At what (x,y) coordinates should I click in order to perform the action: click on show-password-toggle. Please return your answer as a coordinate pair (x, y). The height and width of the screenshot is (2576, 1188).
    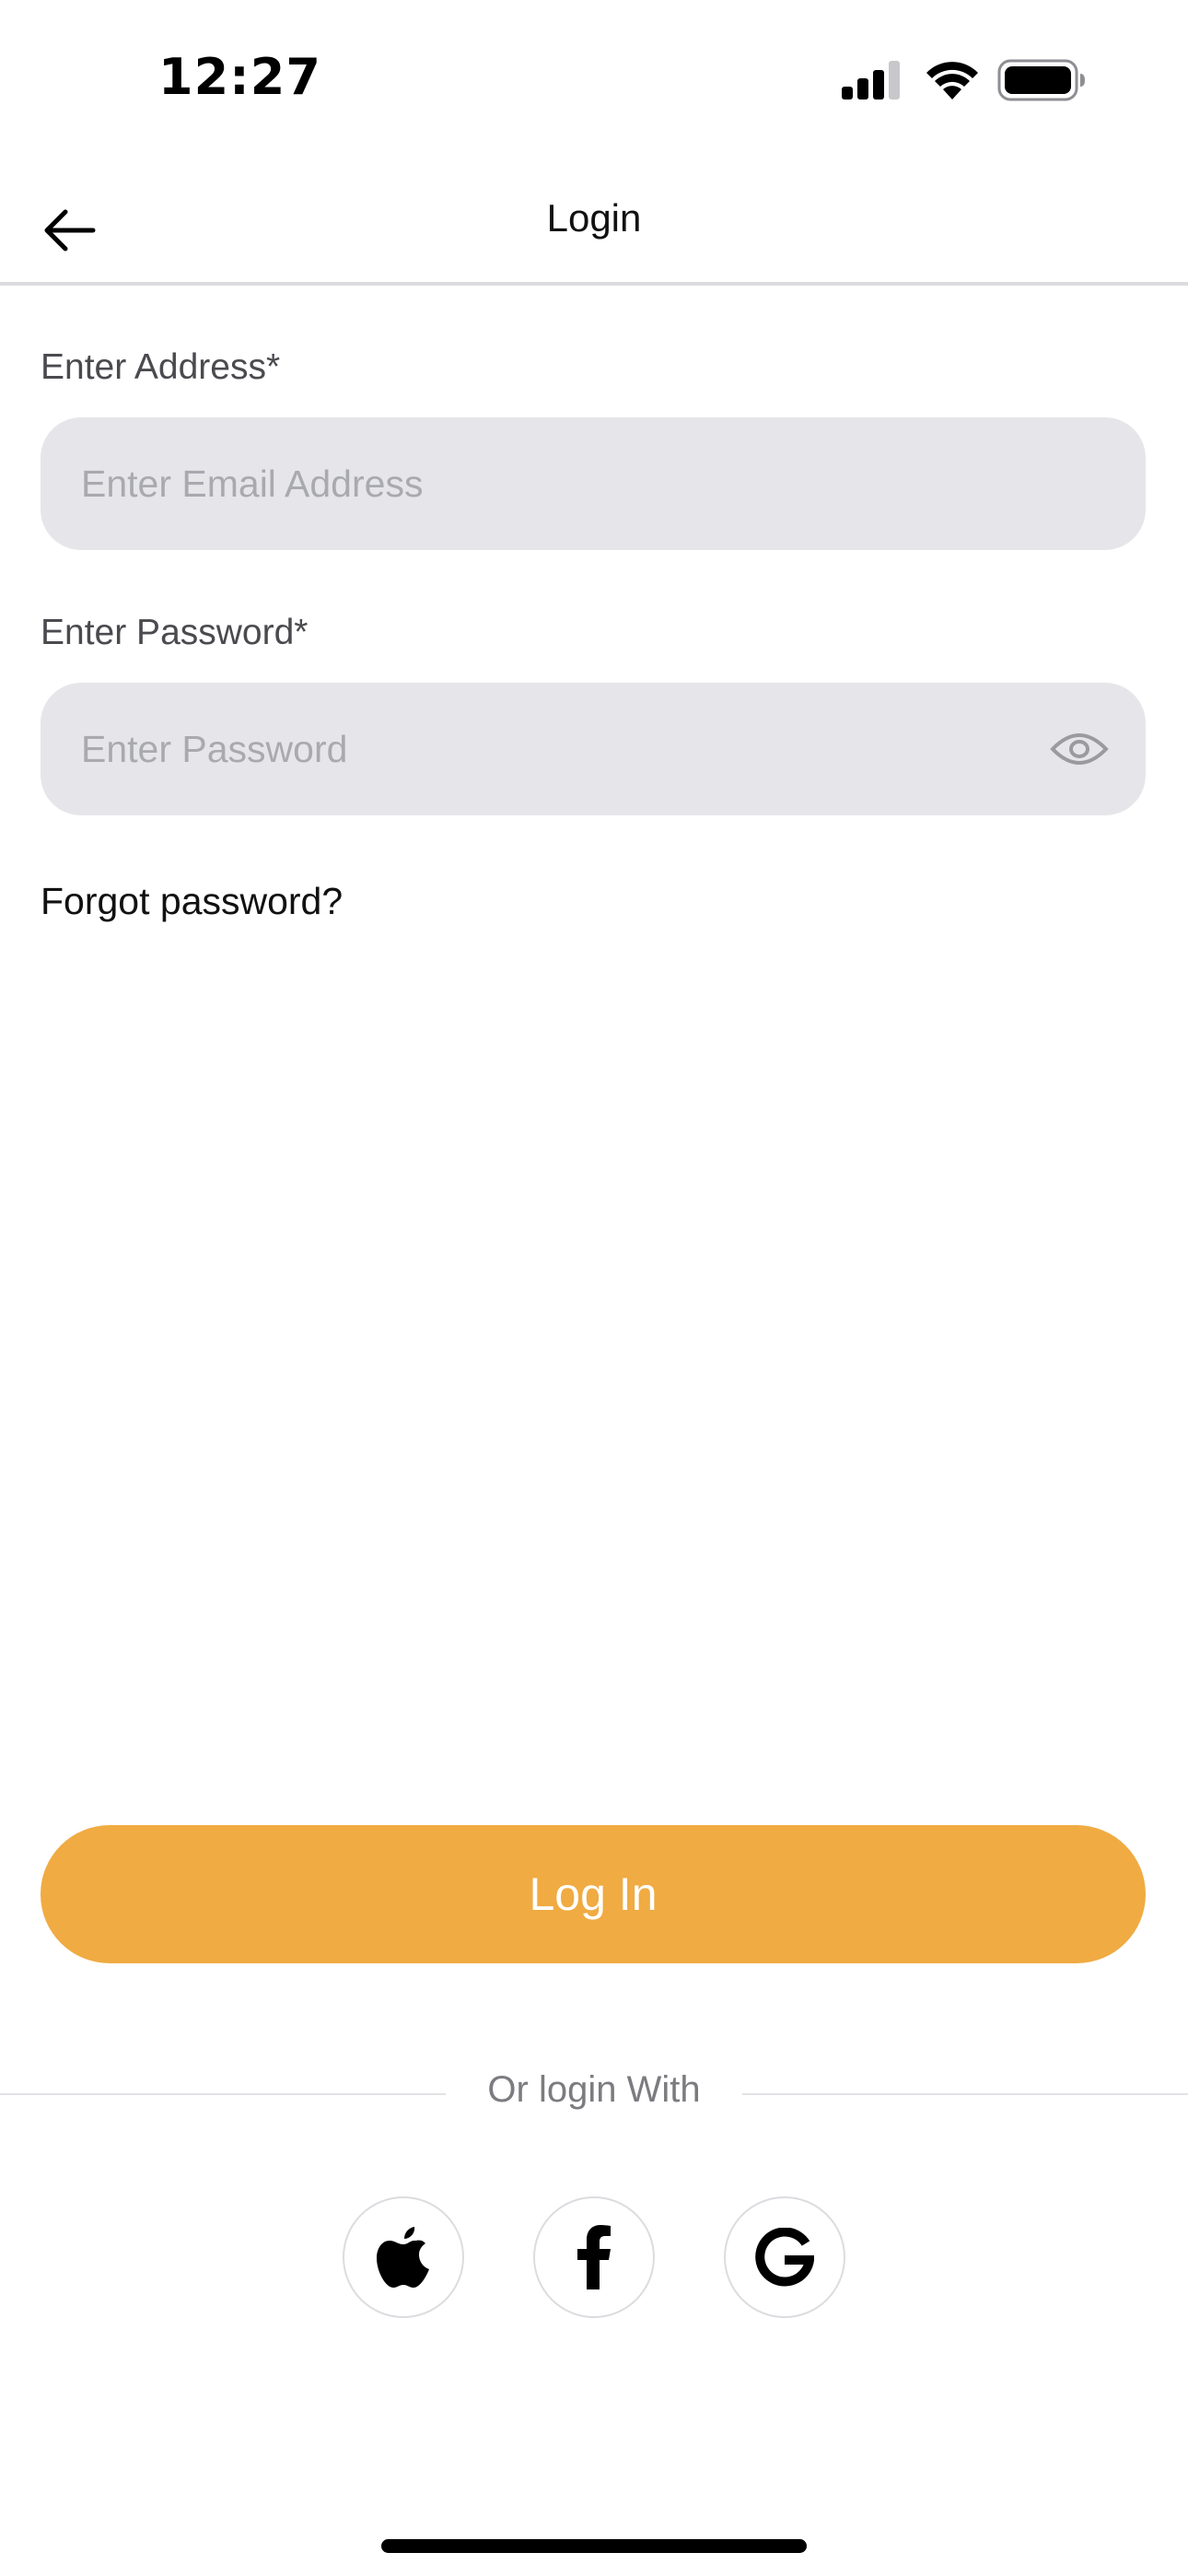
    Looking at the image, I should click on (1079, 749).